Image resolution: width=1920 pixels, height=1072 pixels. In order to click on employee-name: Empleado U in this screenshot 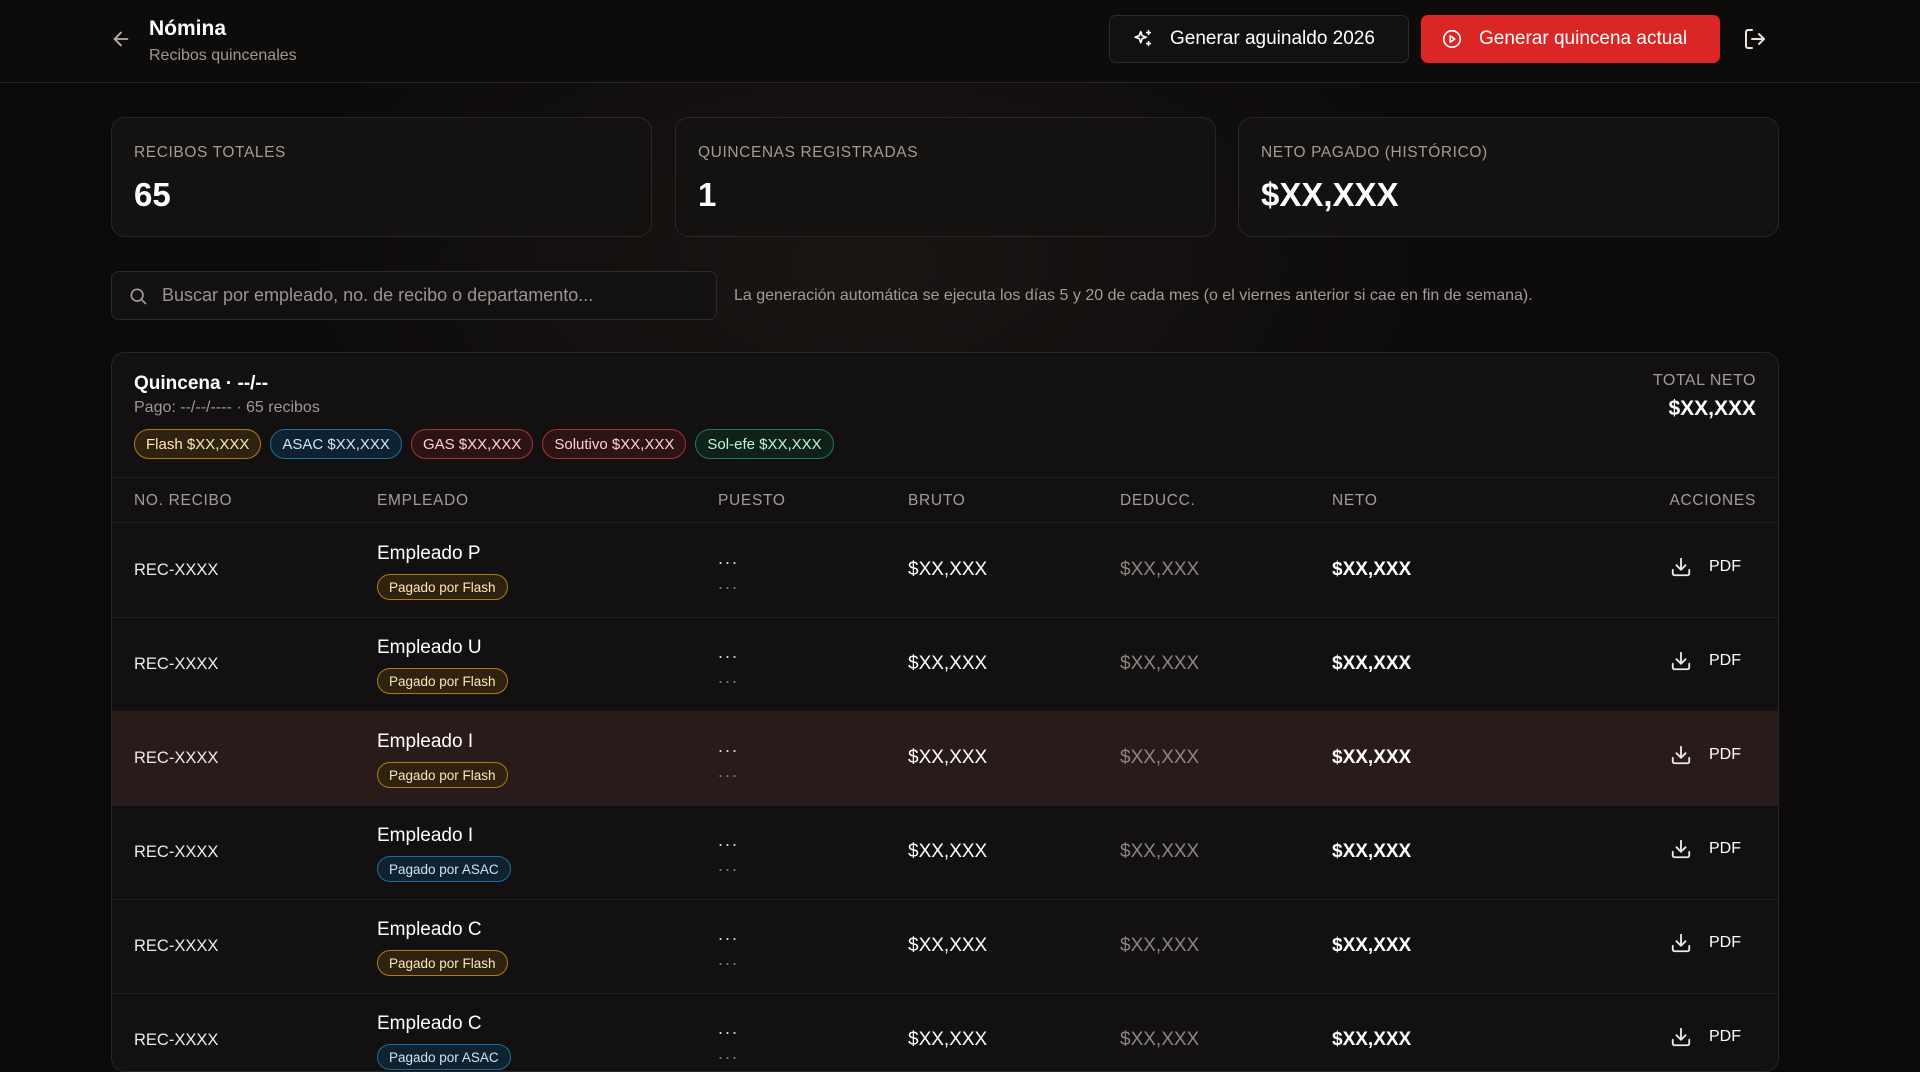, I will do `click(429, 647)`.